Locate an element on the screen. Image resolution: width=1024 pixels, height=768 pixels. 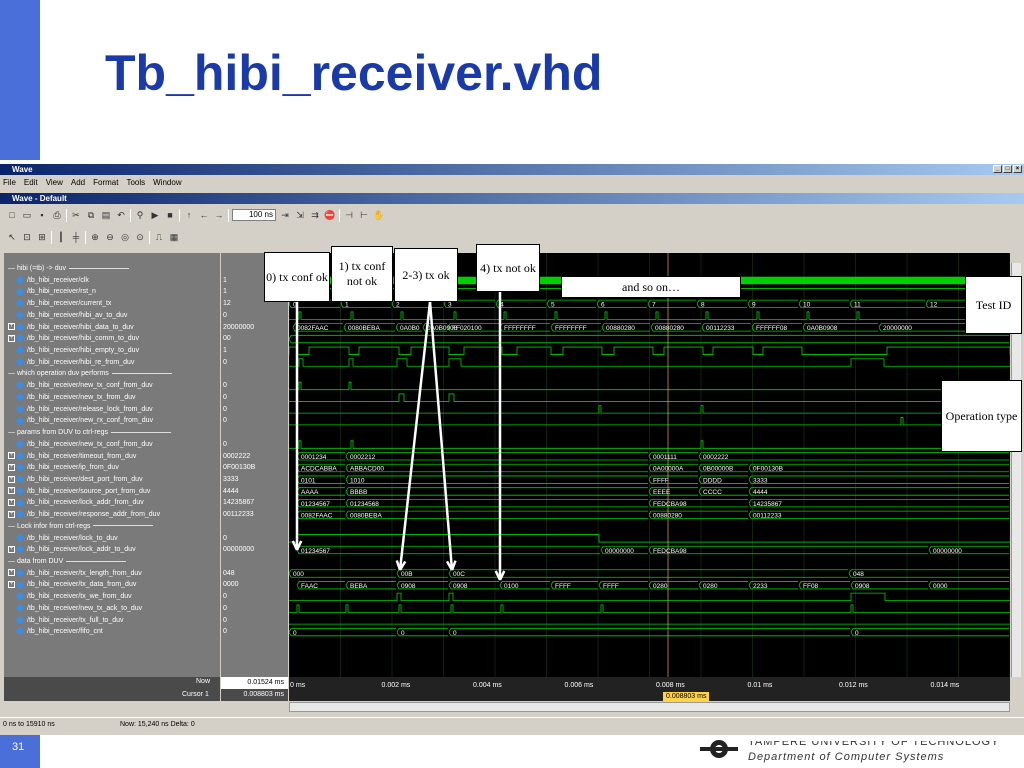
subwindow-titlebar: Wave - Default is located at coordinates (512, 198).